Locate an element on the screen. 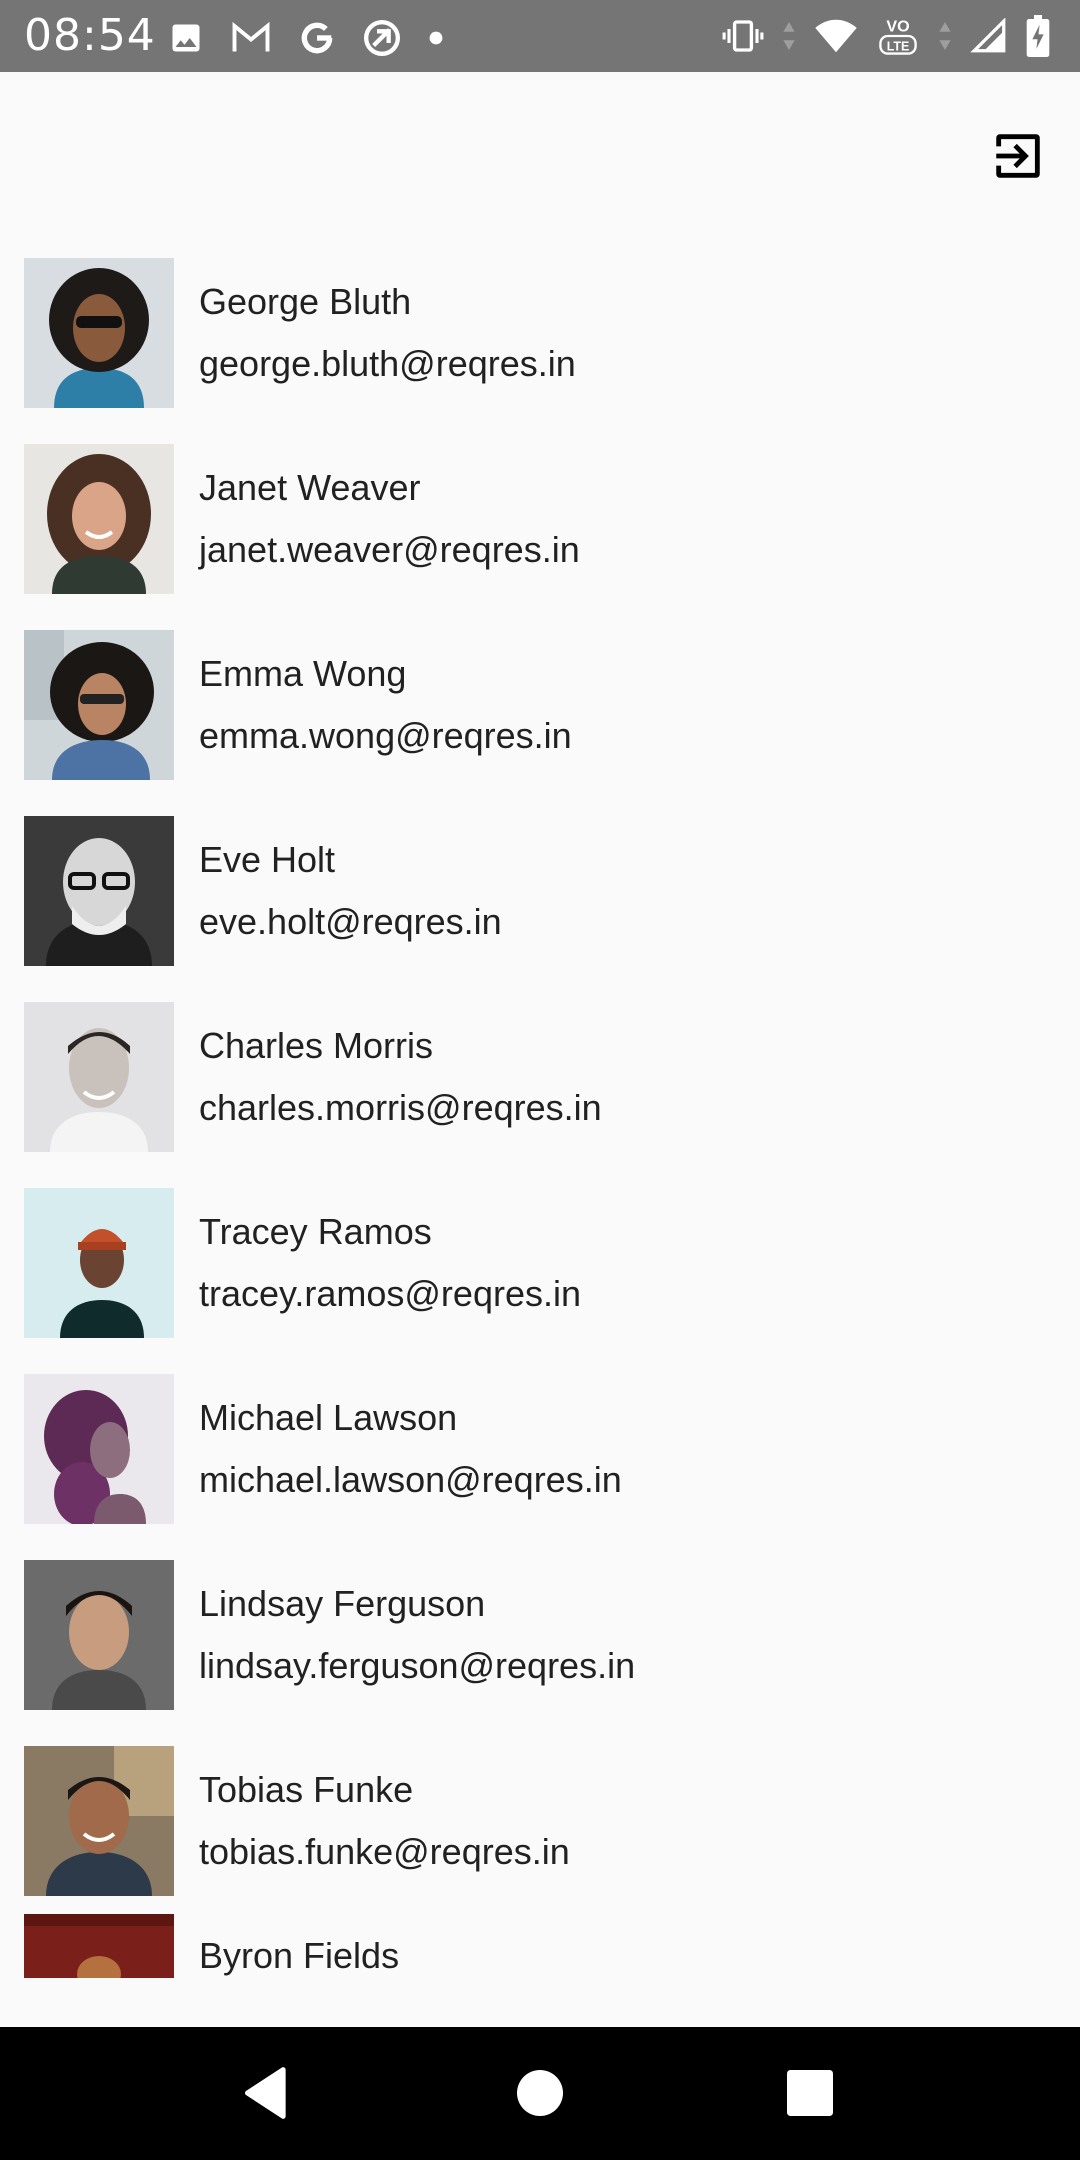  signal-icon is located at coordinates (989, 36).